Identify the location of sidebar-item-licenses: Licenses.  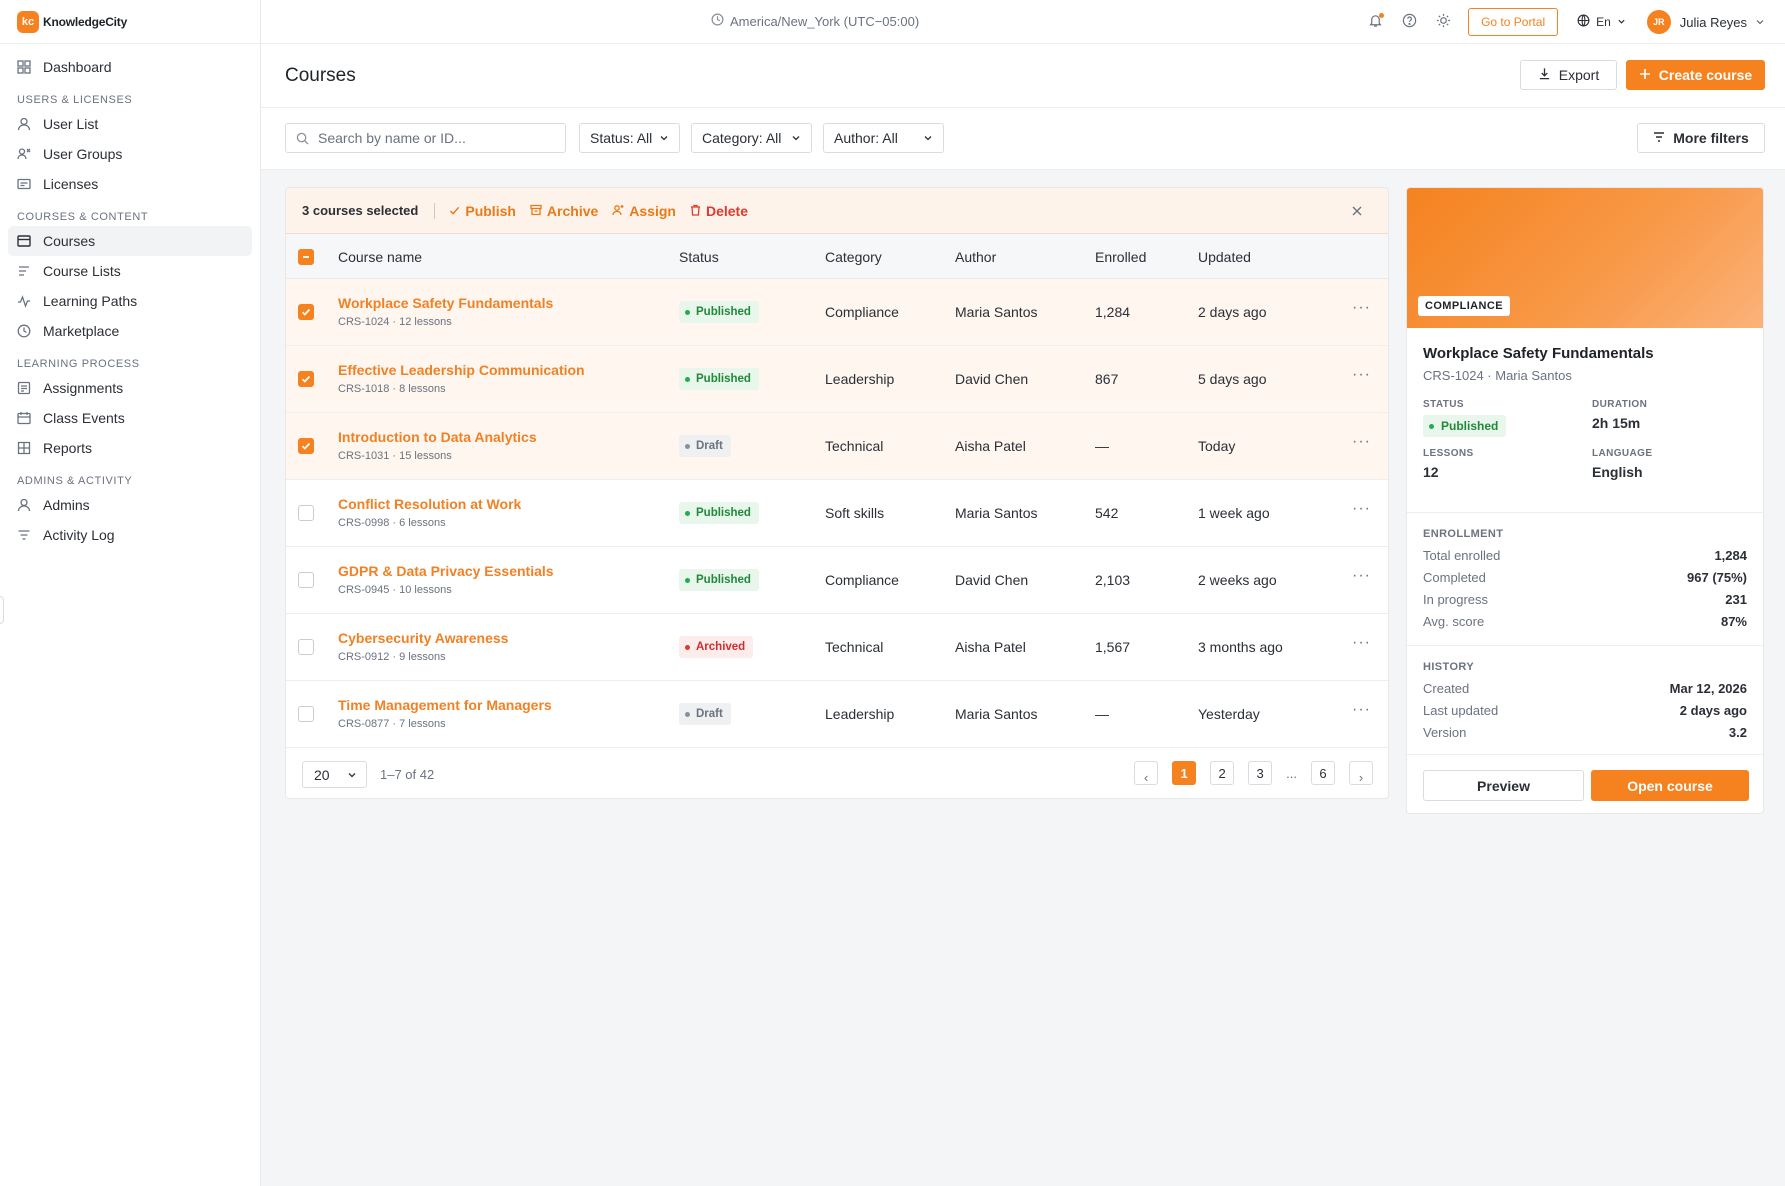
(130, 184).